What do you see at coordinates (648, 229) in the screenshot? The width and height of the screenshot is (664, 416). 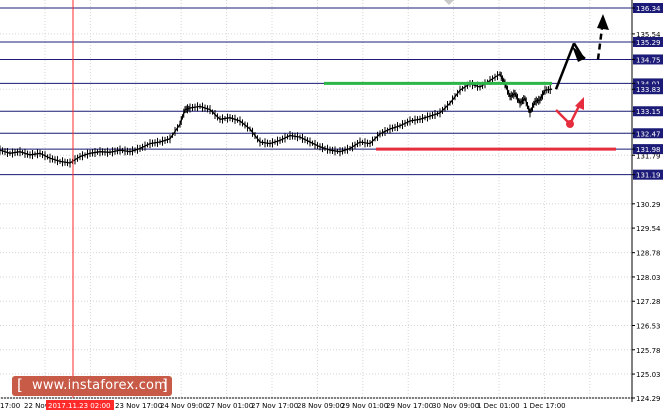 I see `y-tick-label: 129.54` at bounding box center [648, 229].